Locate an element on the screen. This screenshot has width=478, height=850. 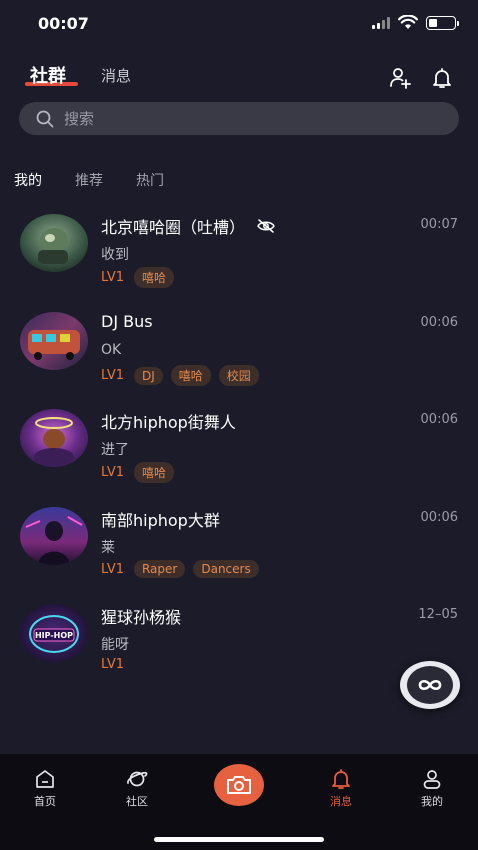
group-tag: DJ is located at coordinates (148, 375).